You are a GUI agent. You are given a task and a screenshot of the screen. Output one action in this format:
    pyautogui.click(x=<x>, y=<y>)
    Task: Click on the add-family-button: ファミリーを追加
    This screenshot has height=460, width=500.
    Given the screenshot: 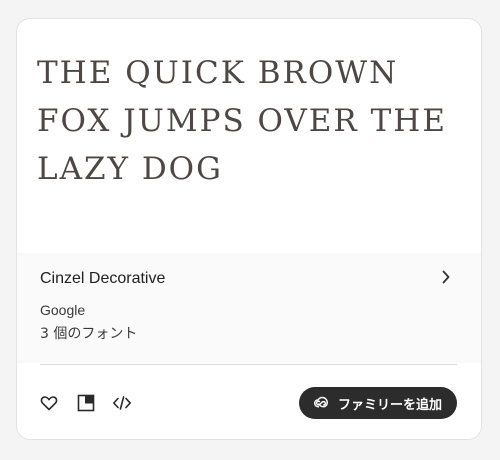 What is the action you would take?
    pyautogui.click(x=377, y=403)
    